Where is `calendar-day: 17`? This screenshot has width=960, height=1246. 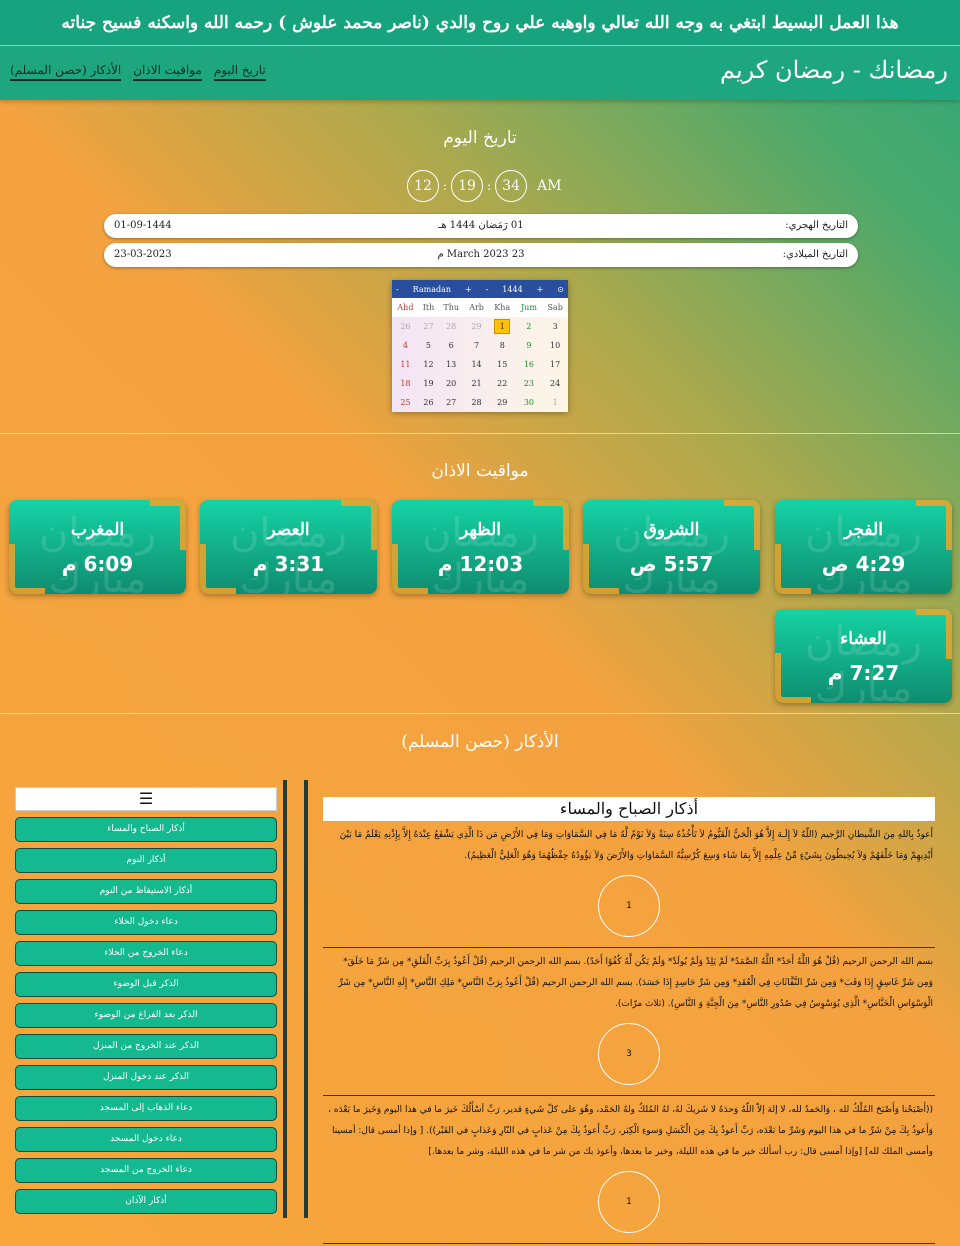
calendar-day: 17 is located at coordinates (555, 364).